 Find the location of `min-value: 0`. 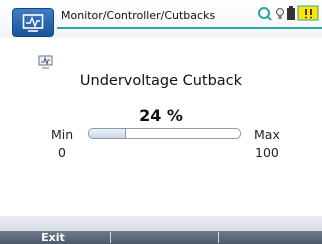

min-value: 0 is located at coordinates (62, 152).